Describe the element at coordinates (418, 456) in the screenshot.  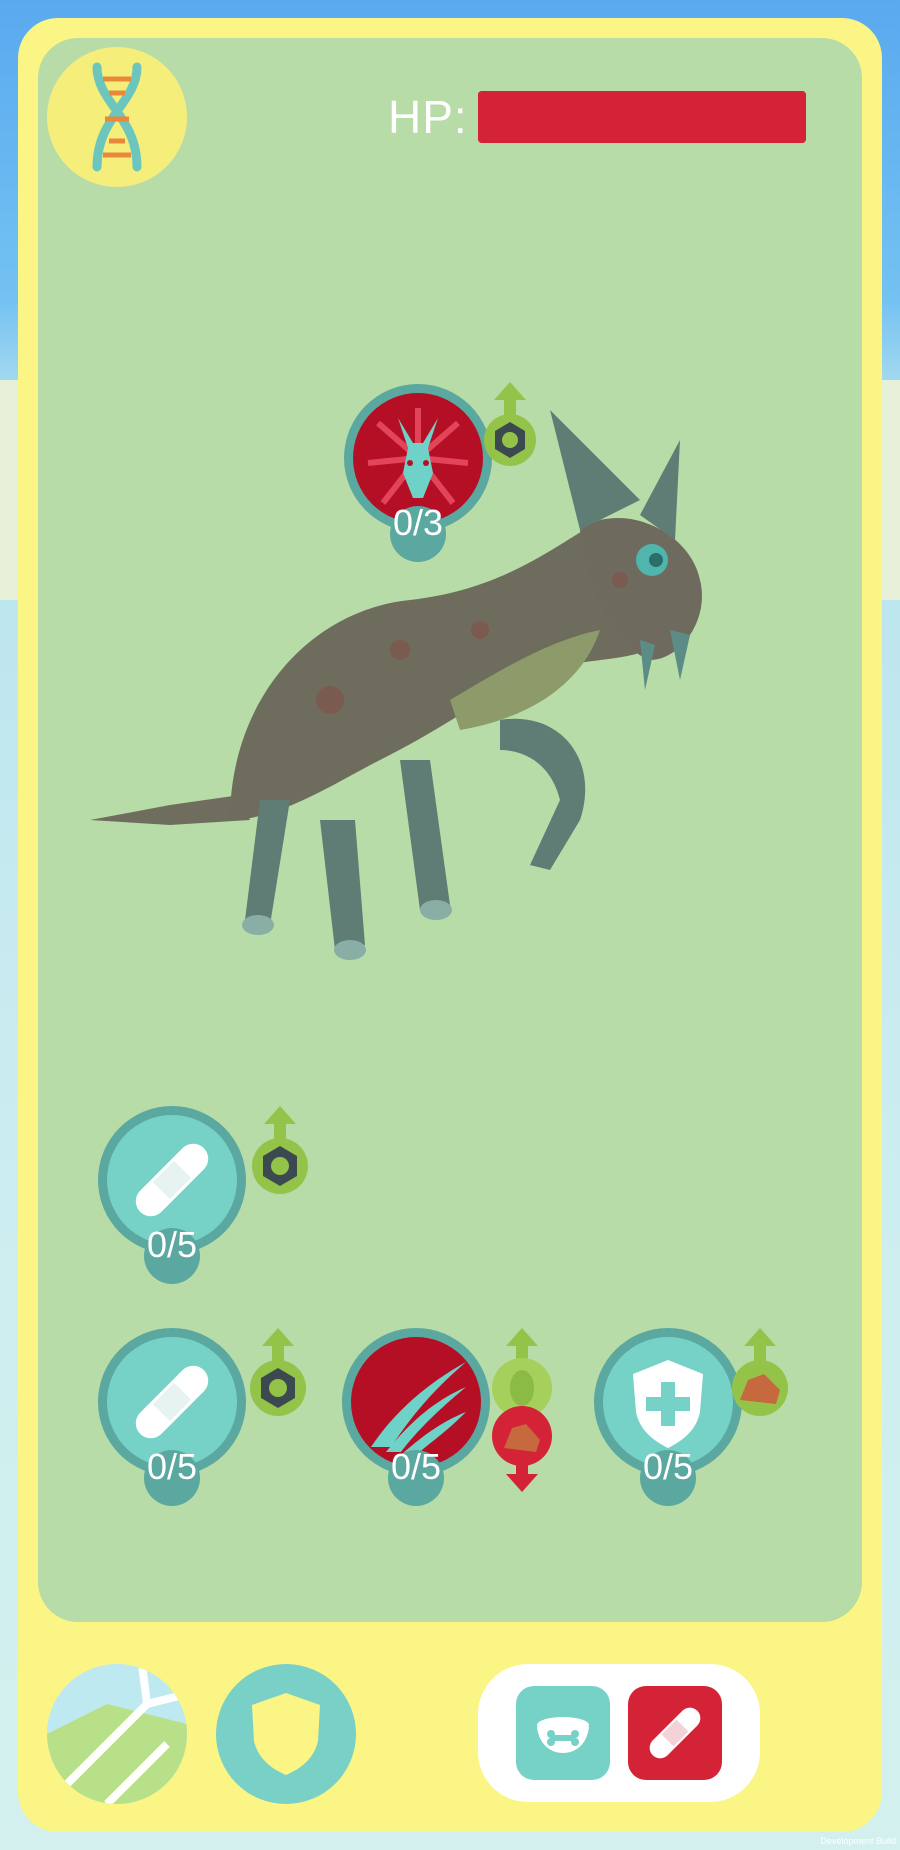
I see `dragon-head-icon` at that location.